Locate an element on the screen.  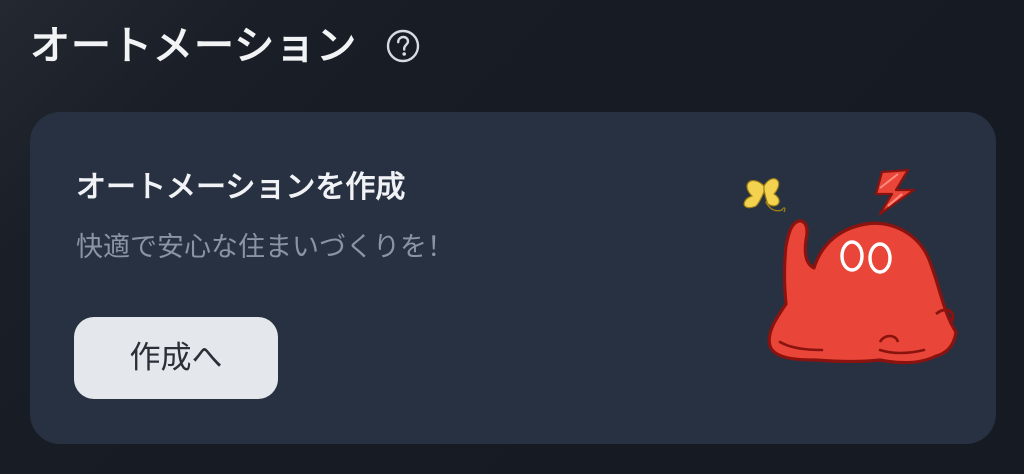
question-circle-icon is located at coordinates (403, 46).